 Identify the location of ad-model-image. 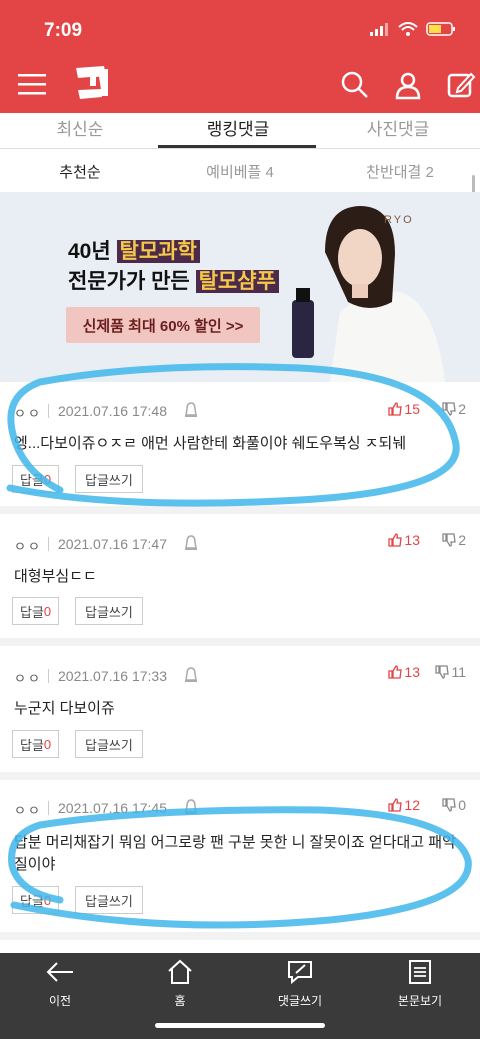
(368, 294).